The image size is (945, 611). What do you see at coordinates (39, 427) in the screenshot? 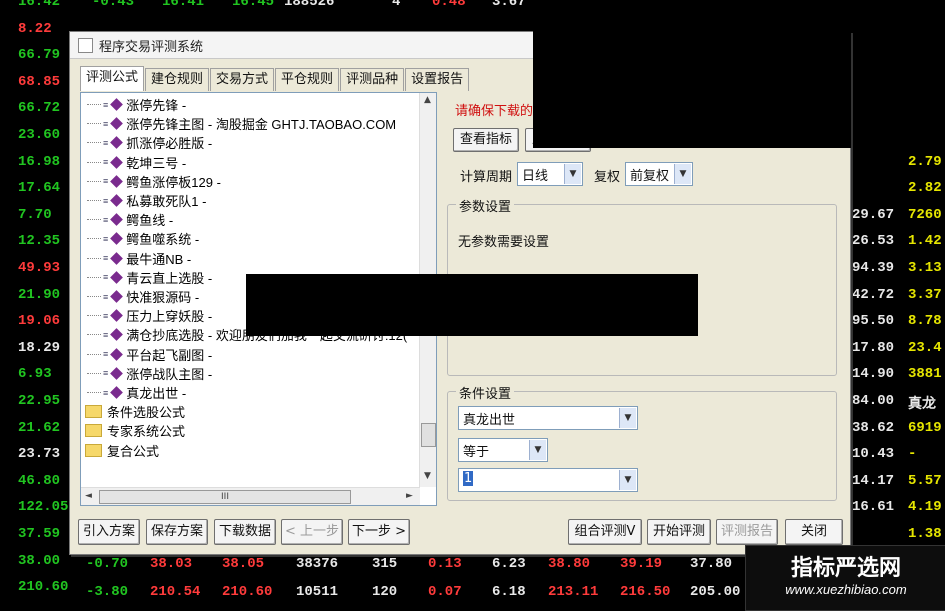
I see `quote-price: 21.62` at bounding box center [39, 427].